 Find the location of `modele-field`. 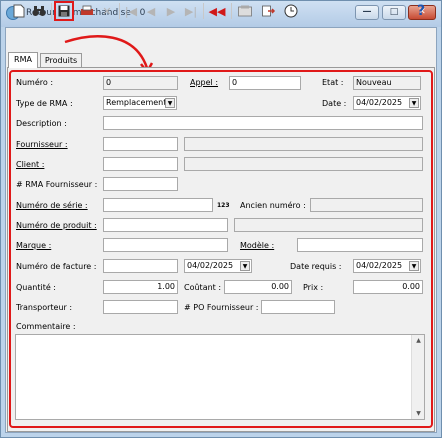

modele-field is located at coordinates (360, 245).